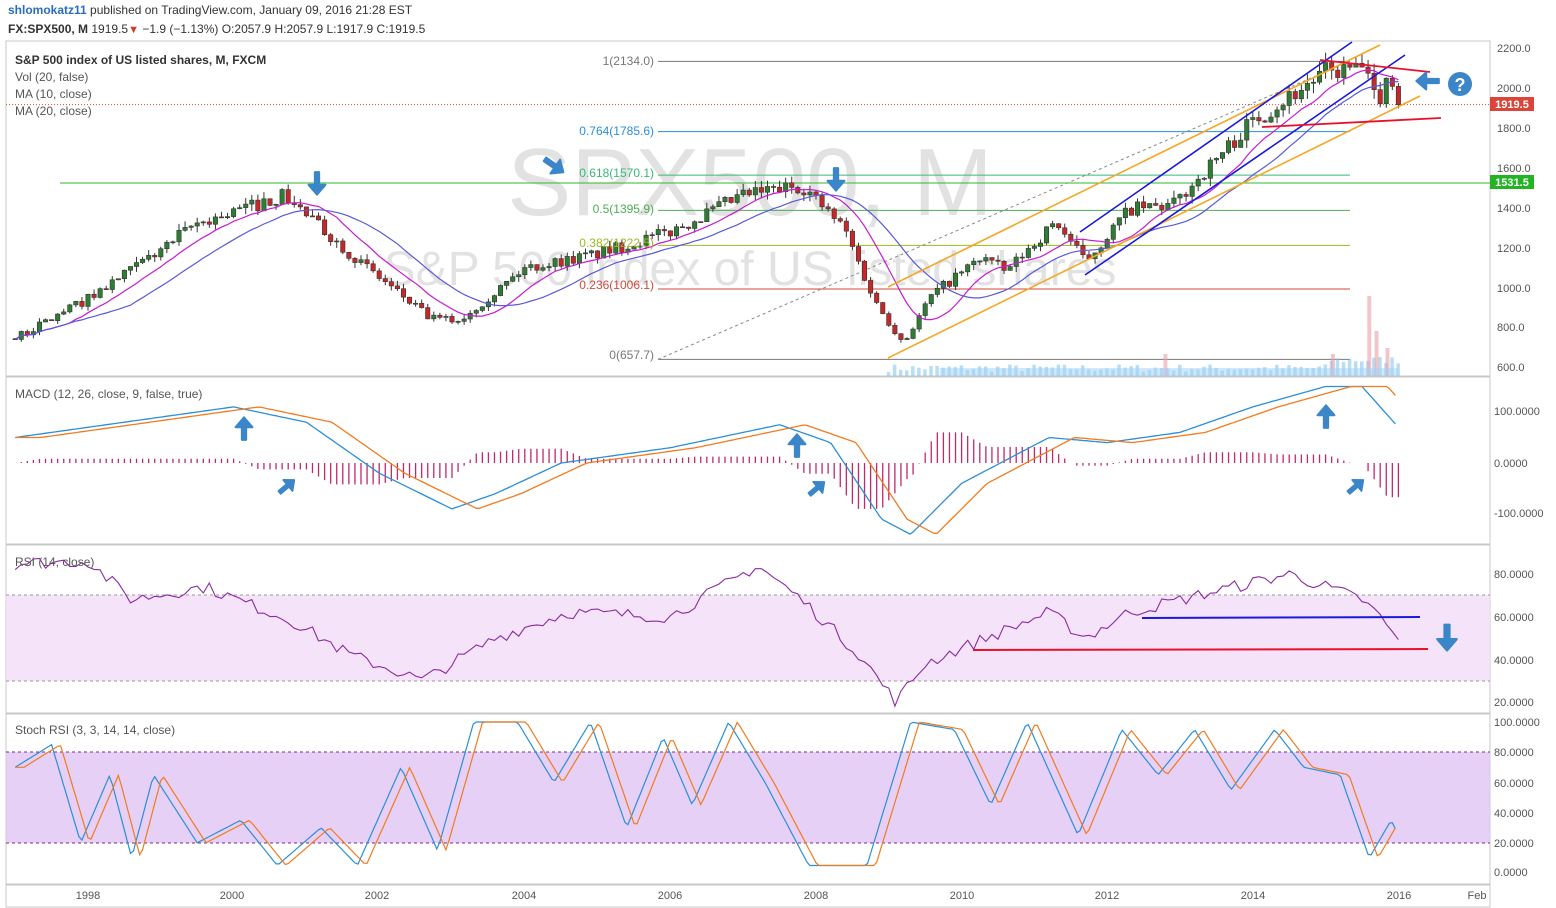 This screenshot has height=908, width=1556. I want to click on stoch-y-tick: 60.0000, so click(1514, 784).